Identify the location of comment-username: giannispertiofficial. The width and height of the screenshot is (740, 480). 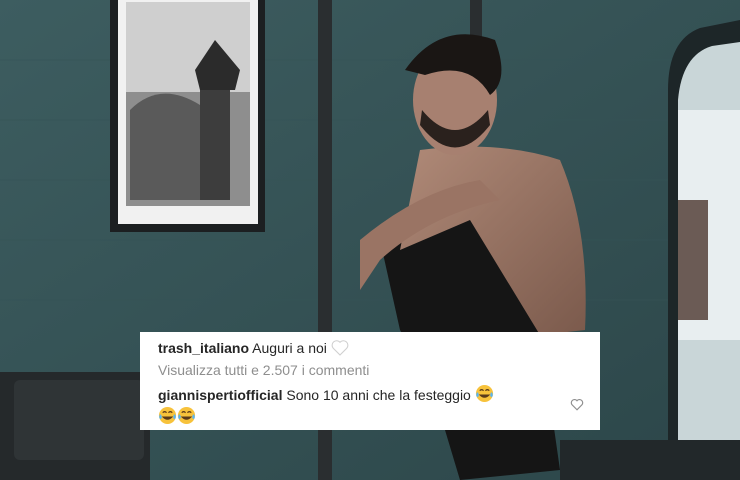
(220, 395).